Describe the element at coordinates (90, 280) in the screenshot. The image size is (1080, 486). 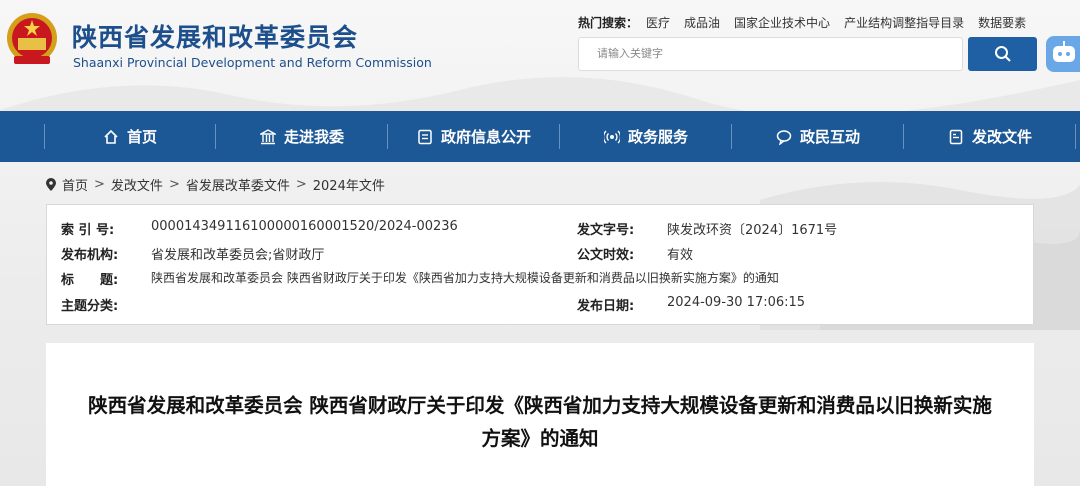
I see `info-label: 标 题:` at that location.